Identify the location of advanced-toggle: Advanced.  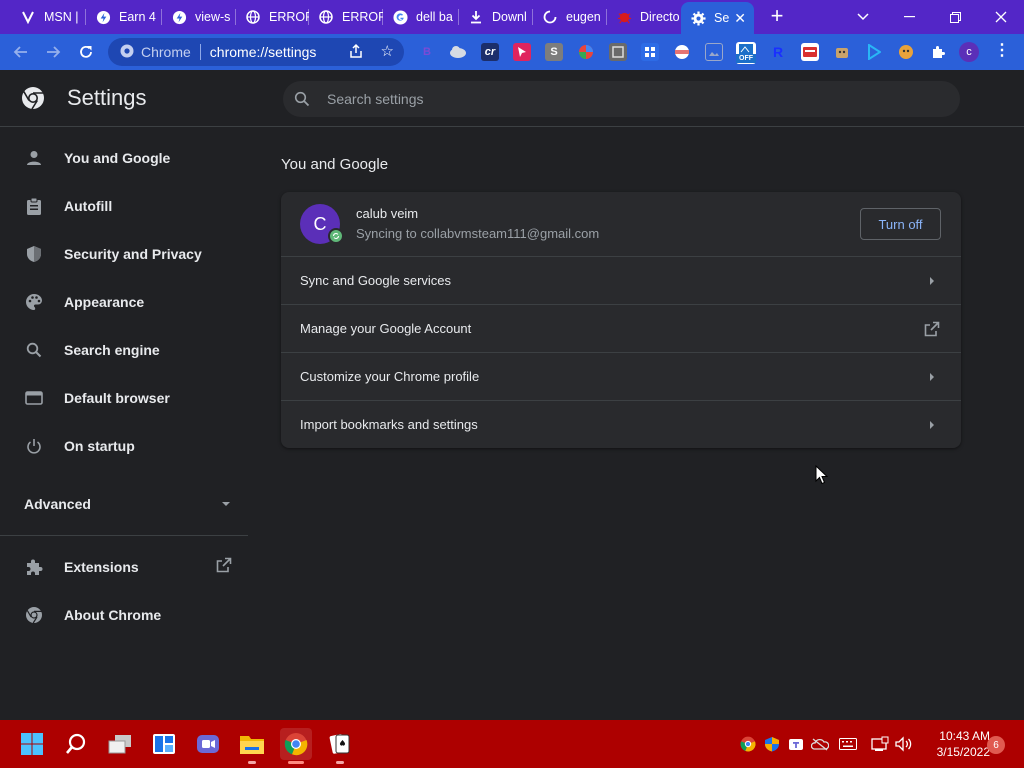
(129, 504).